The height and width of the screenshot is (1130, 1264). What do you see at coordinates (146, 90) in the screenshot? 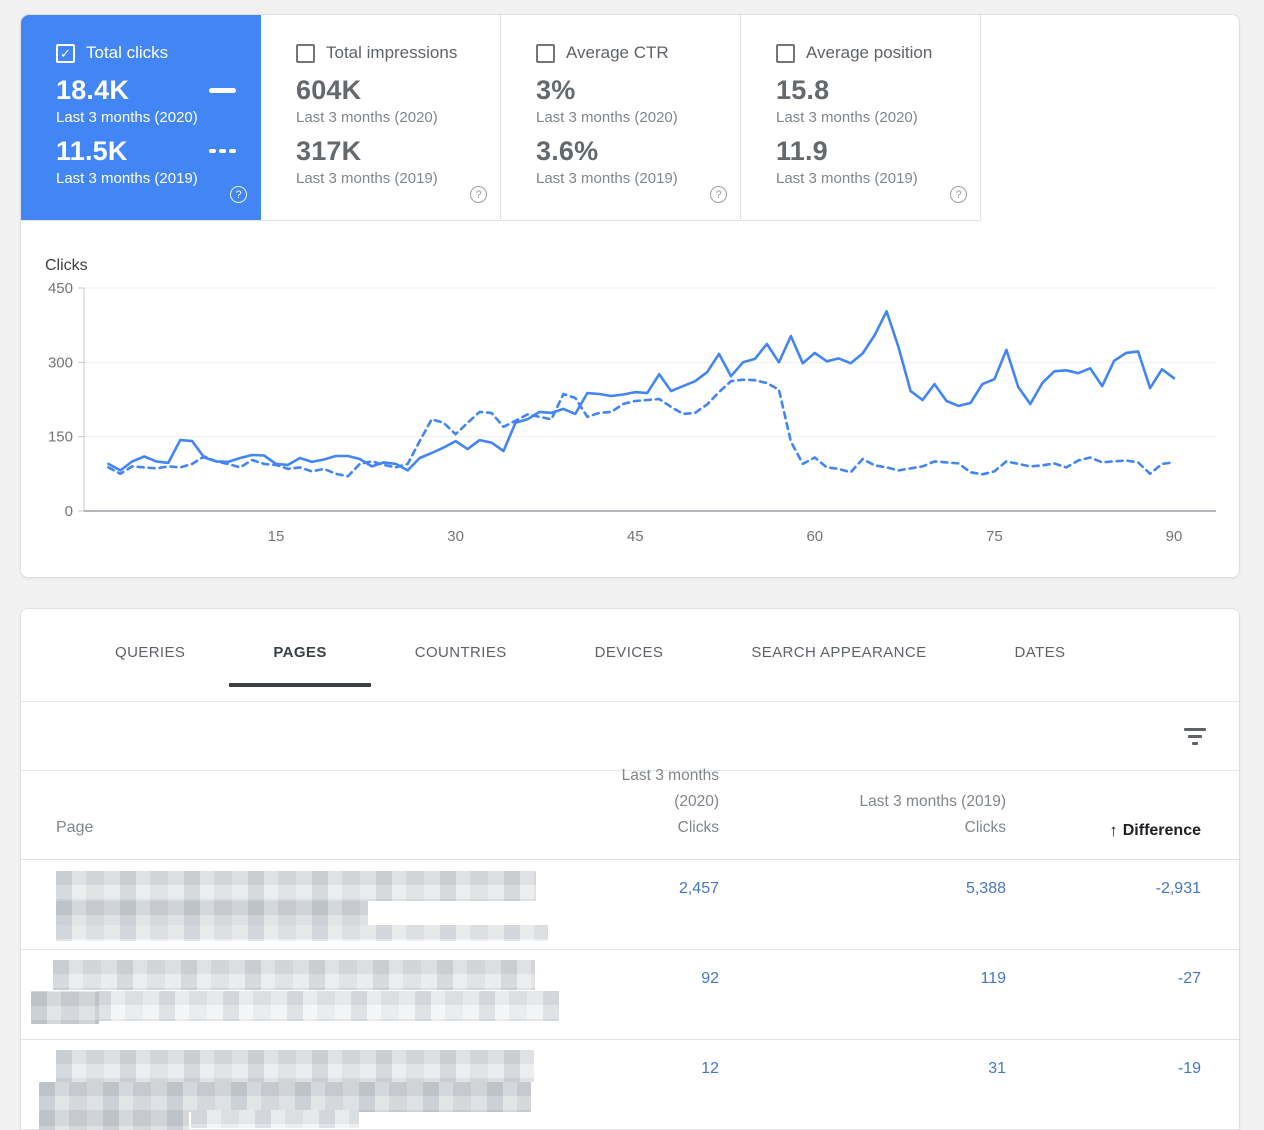
I see `metric-current: 18.4K` at bounding box center [146, 90].